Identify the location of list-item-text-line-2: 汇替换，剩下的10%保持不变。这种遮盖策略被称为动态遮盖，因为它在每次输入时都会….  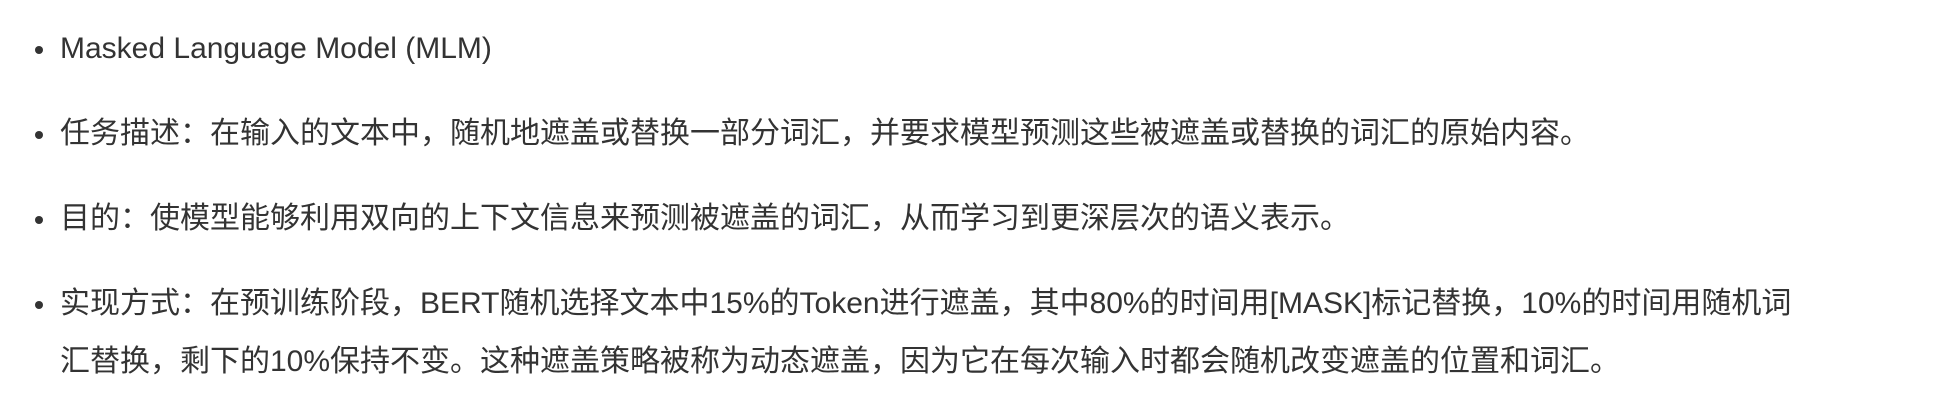
(840, 361).